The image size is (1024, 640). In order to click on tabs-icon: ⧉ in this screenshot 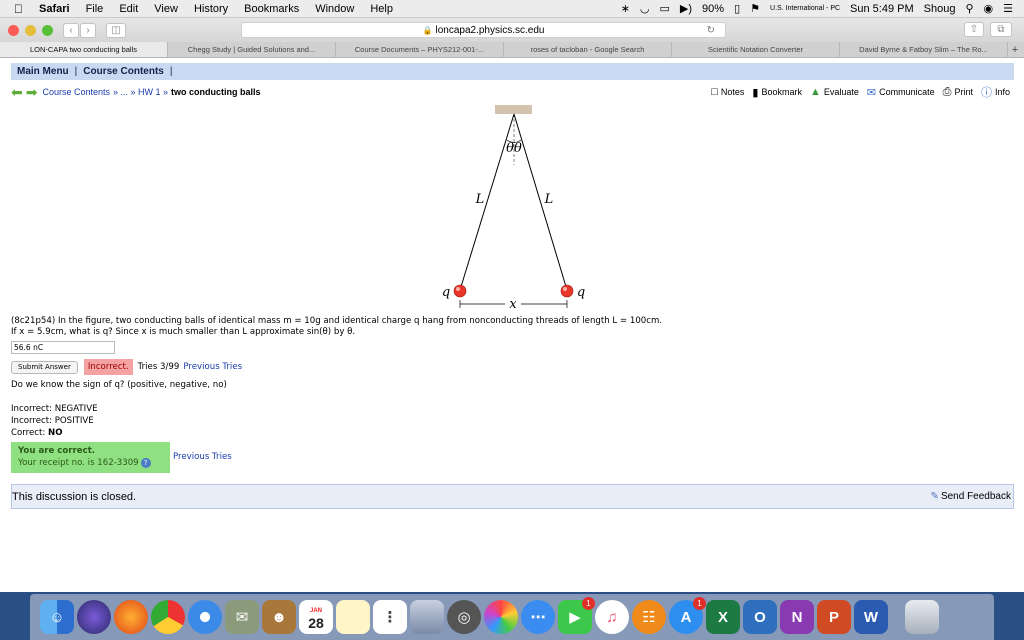, I will do `click(1001, 29)`.